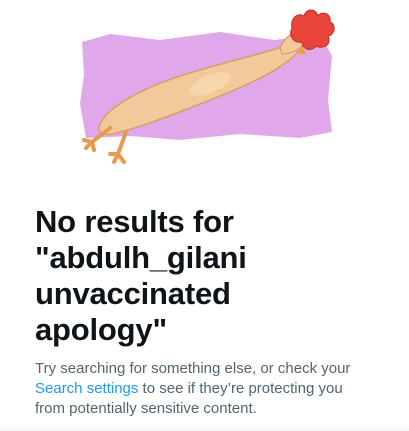  I want to click on bottom-divider, so click(204, 428).